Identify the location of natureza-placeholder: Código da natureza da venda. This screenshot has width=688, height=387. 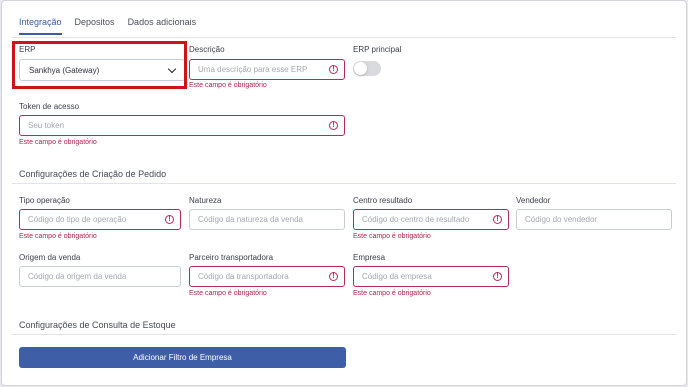
(250, 219).